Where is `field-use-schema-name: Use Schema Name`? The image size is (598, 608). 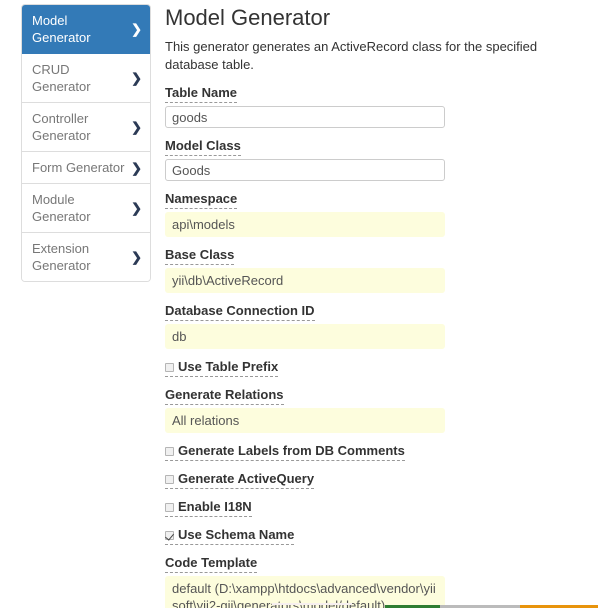 field-use-schema-name: Use Schema Name is located at coordinates (375, 535).